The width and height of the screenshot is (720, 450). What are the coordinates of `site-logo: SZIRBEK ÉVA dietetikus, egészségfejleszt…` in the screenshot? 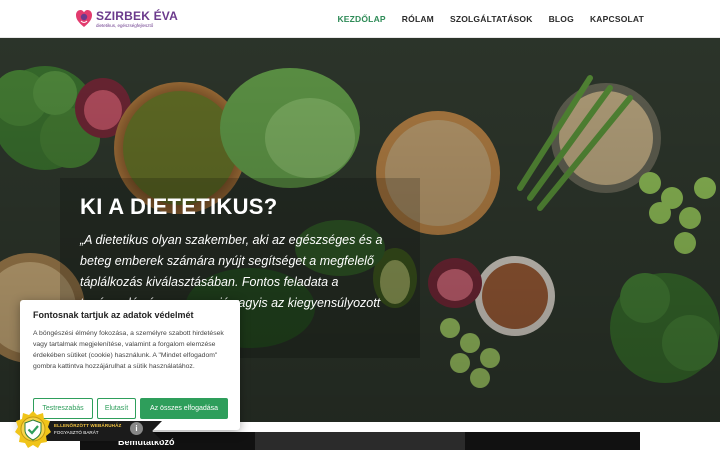 It's located at (127, 19).